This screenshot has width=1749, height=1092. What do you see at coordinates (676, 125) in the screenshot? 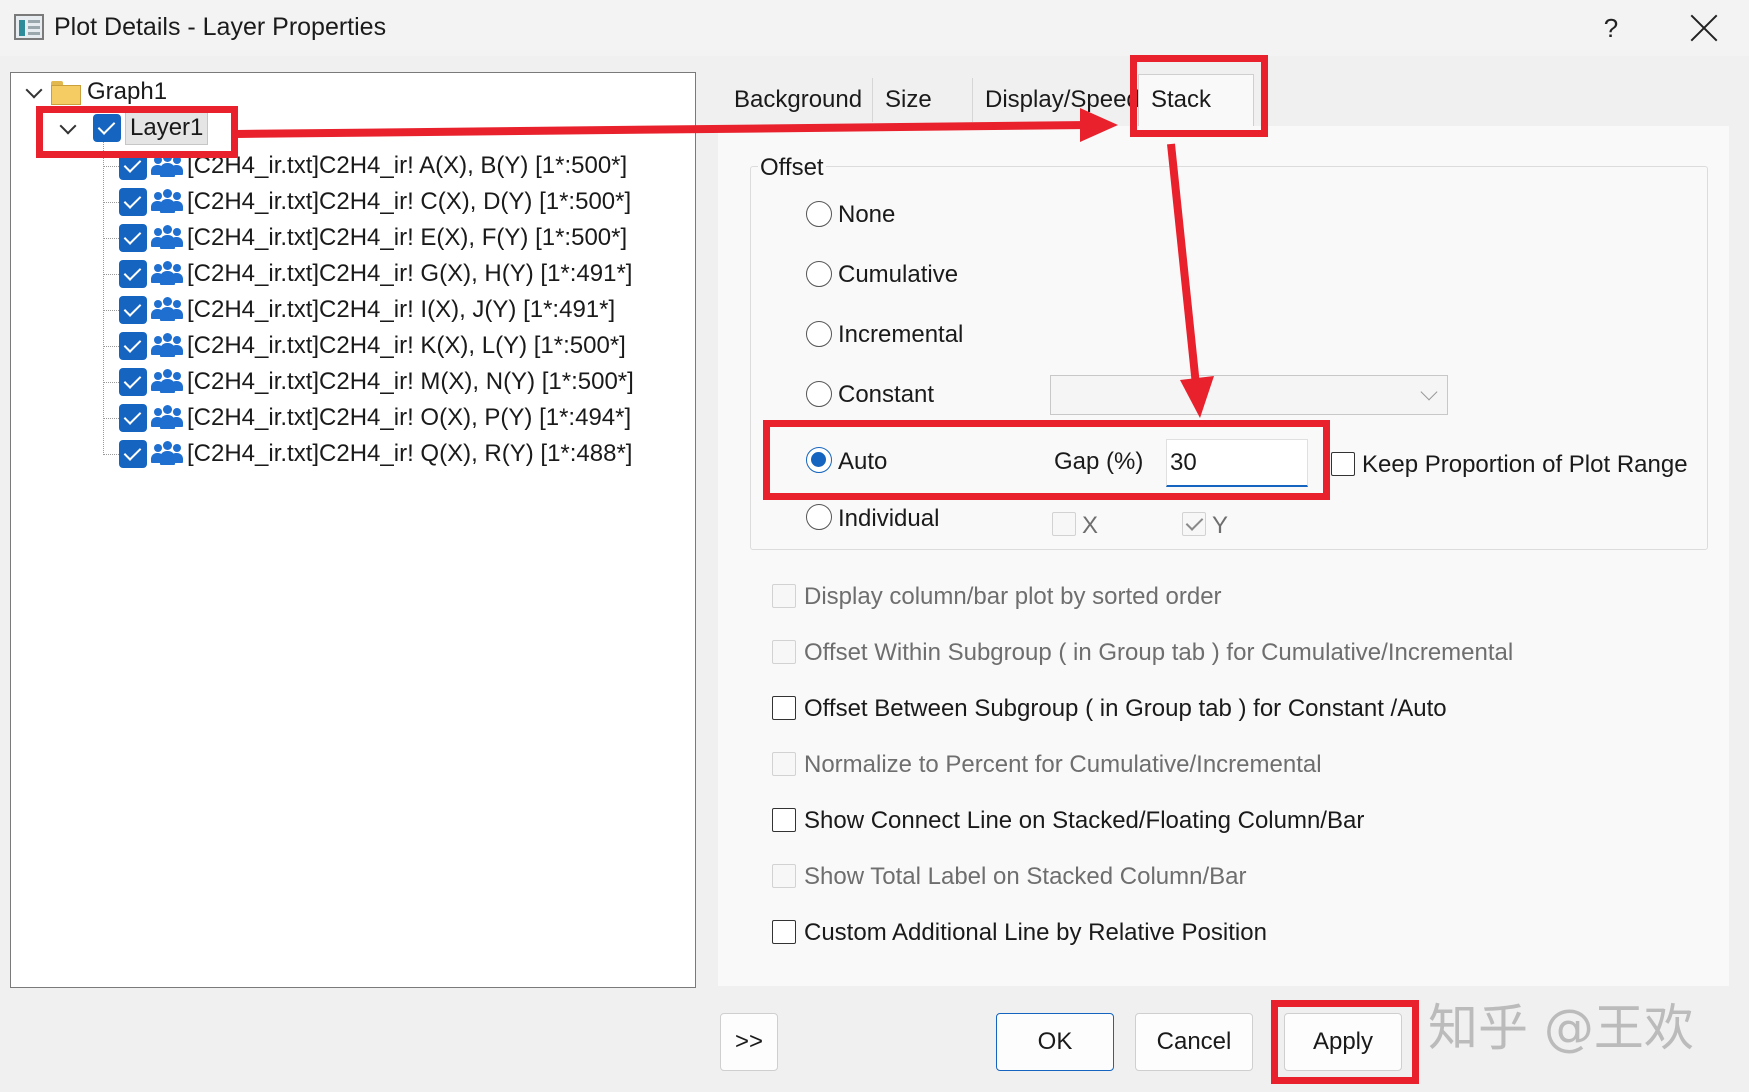
I see `arrow-to-stack-tab` at bounding box center [676, 125].